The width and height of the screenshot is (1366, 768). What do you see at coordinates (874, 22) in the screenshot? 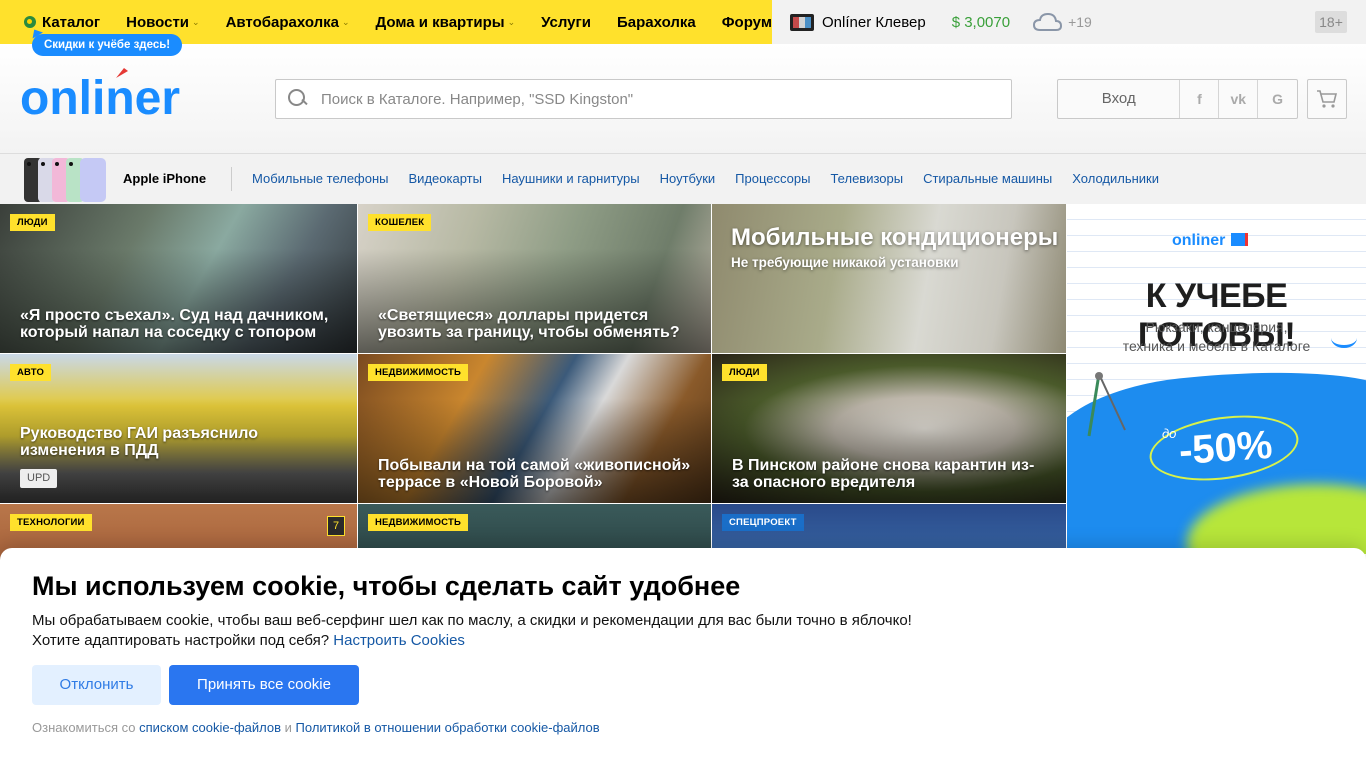
I see `clever-link: Onlíner Клевер` at bounding box center [874, 22].